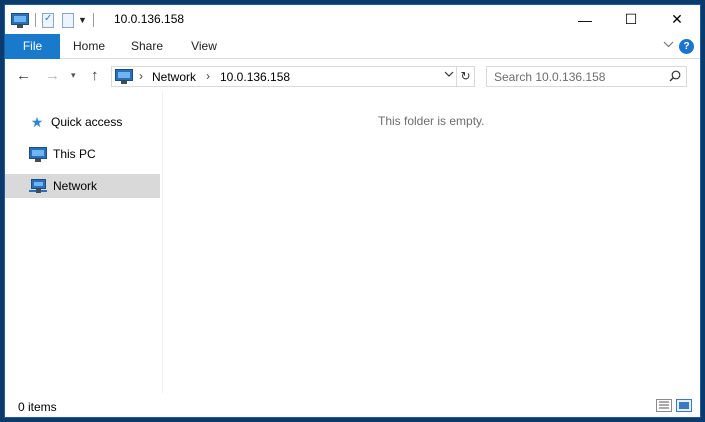  I want to click on tab-share: Share, so click(147, 46).